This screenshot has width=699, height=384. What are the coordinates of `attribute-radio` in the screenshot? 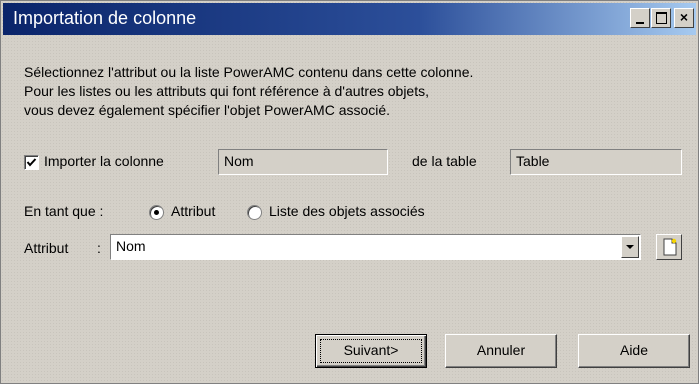 It's located at (156, 212).